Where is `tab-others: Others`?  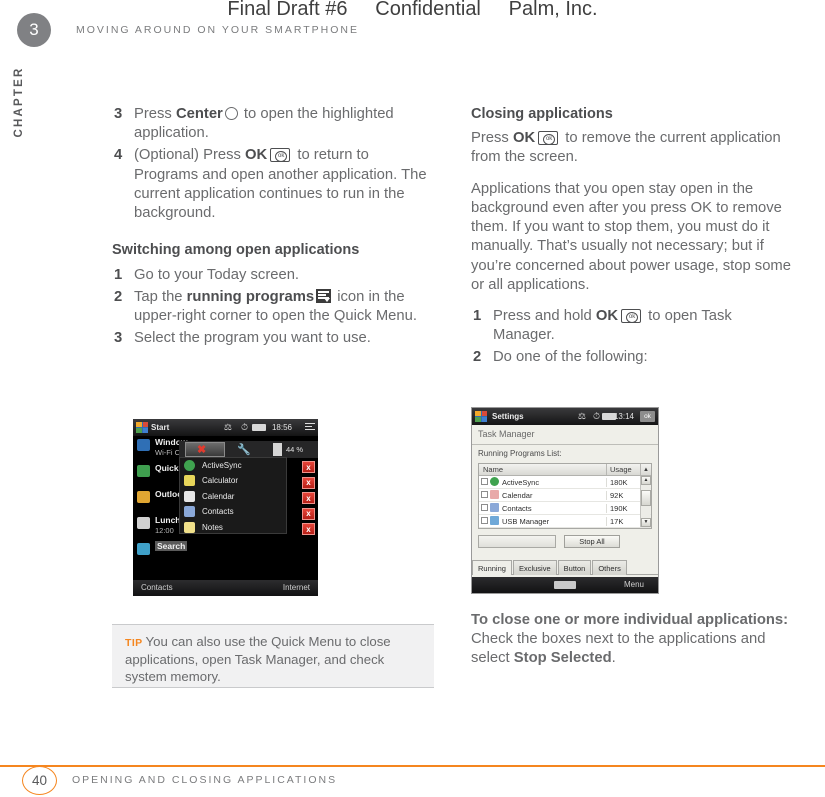 tab-others: Others is located at coordinates (609, 567).